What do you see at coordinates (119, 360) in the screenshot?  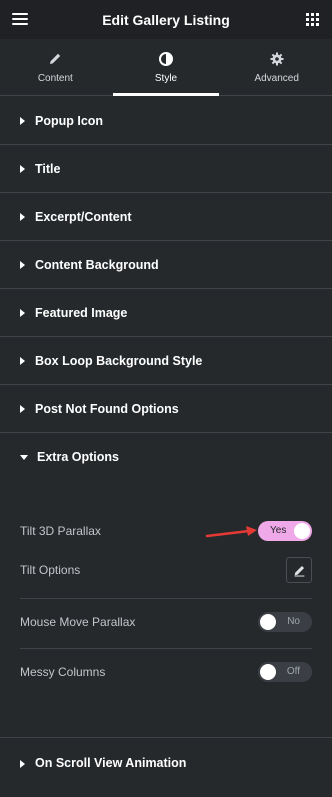 I see `section-label: Box Loop Background Style` at bounding box center [119, 360].